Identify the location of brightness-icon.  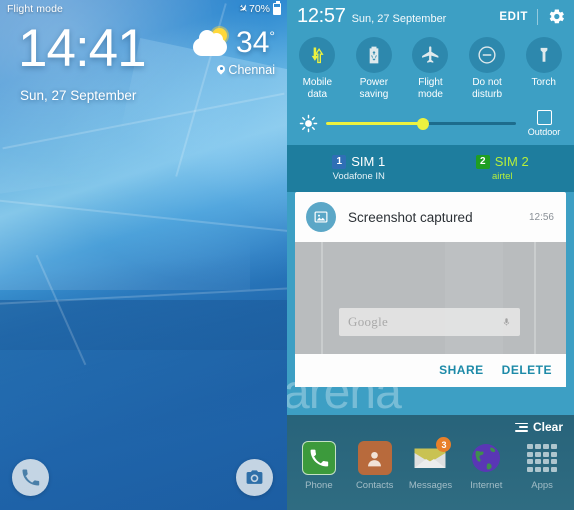
(308, 123).